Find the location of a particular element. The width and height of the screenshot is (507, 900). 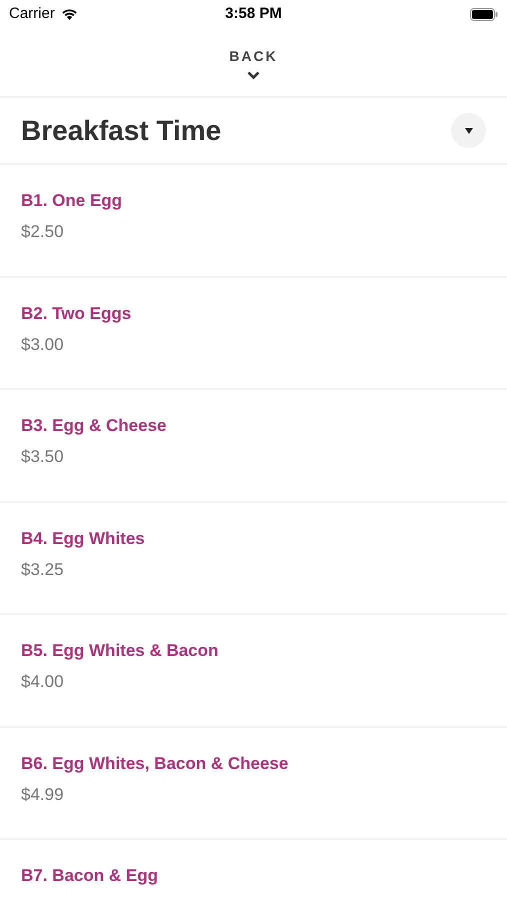

collapse-toggle is located at coordinates (468, 130).